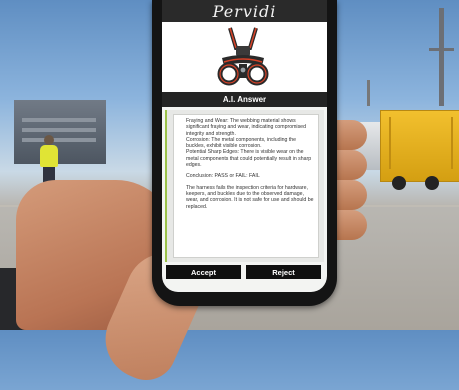 This screenshot has width=459, height=390. I want to click on conclusion-text: Conclusion: PASS or FAIL: FAIL, so click(223, 176).